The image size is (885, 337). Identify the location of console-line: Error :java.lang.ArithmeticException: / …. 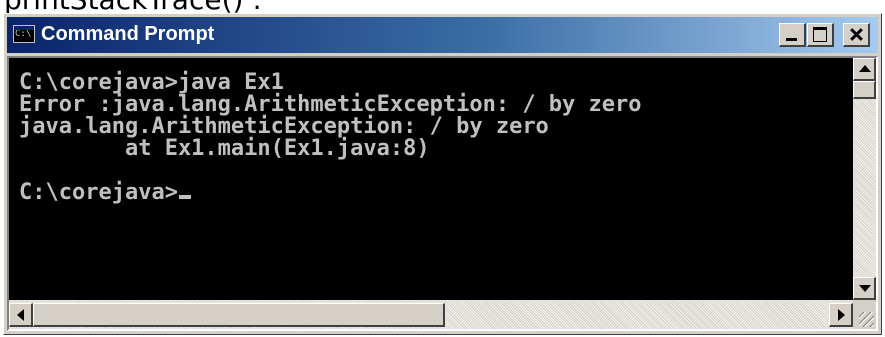
(330, 104).